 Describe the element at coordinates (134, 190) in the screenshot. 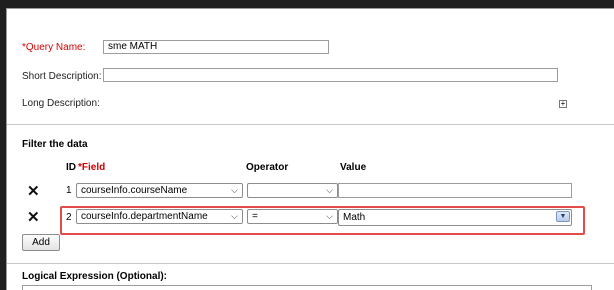

I see `field-select-value: courseInfo.courseName` at that location.